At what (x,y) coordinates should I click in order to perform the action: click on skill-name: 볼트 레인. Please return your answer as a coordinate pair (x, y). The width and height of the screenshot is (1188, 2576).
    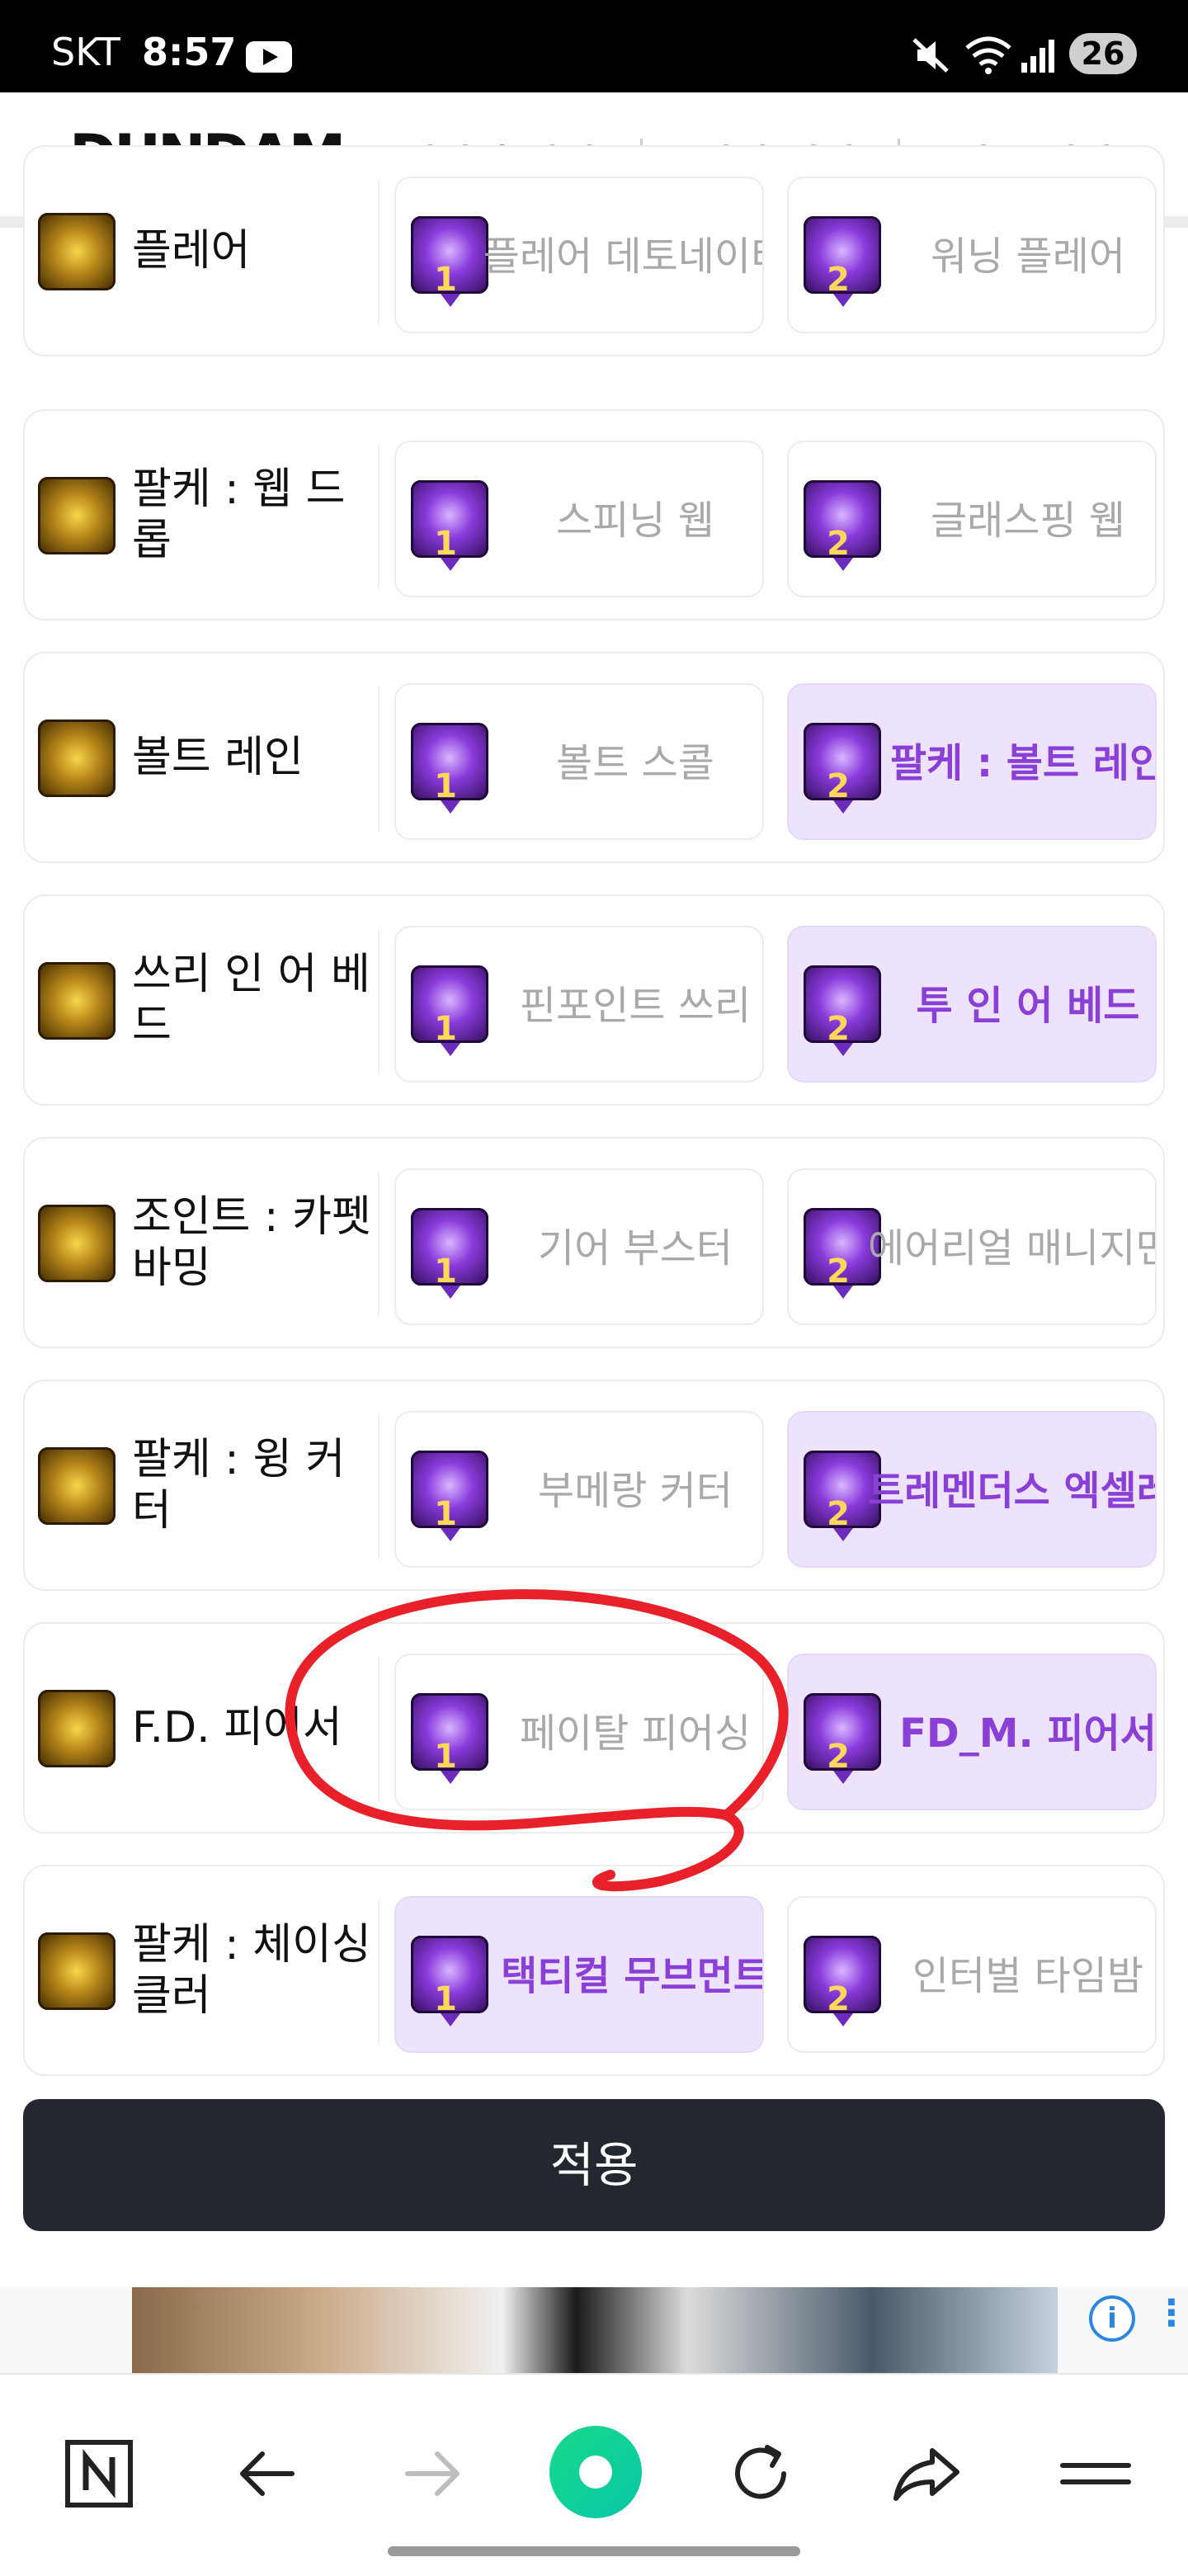
    Looking at the image, I should click on (218, 757).